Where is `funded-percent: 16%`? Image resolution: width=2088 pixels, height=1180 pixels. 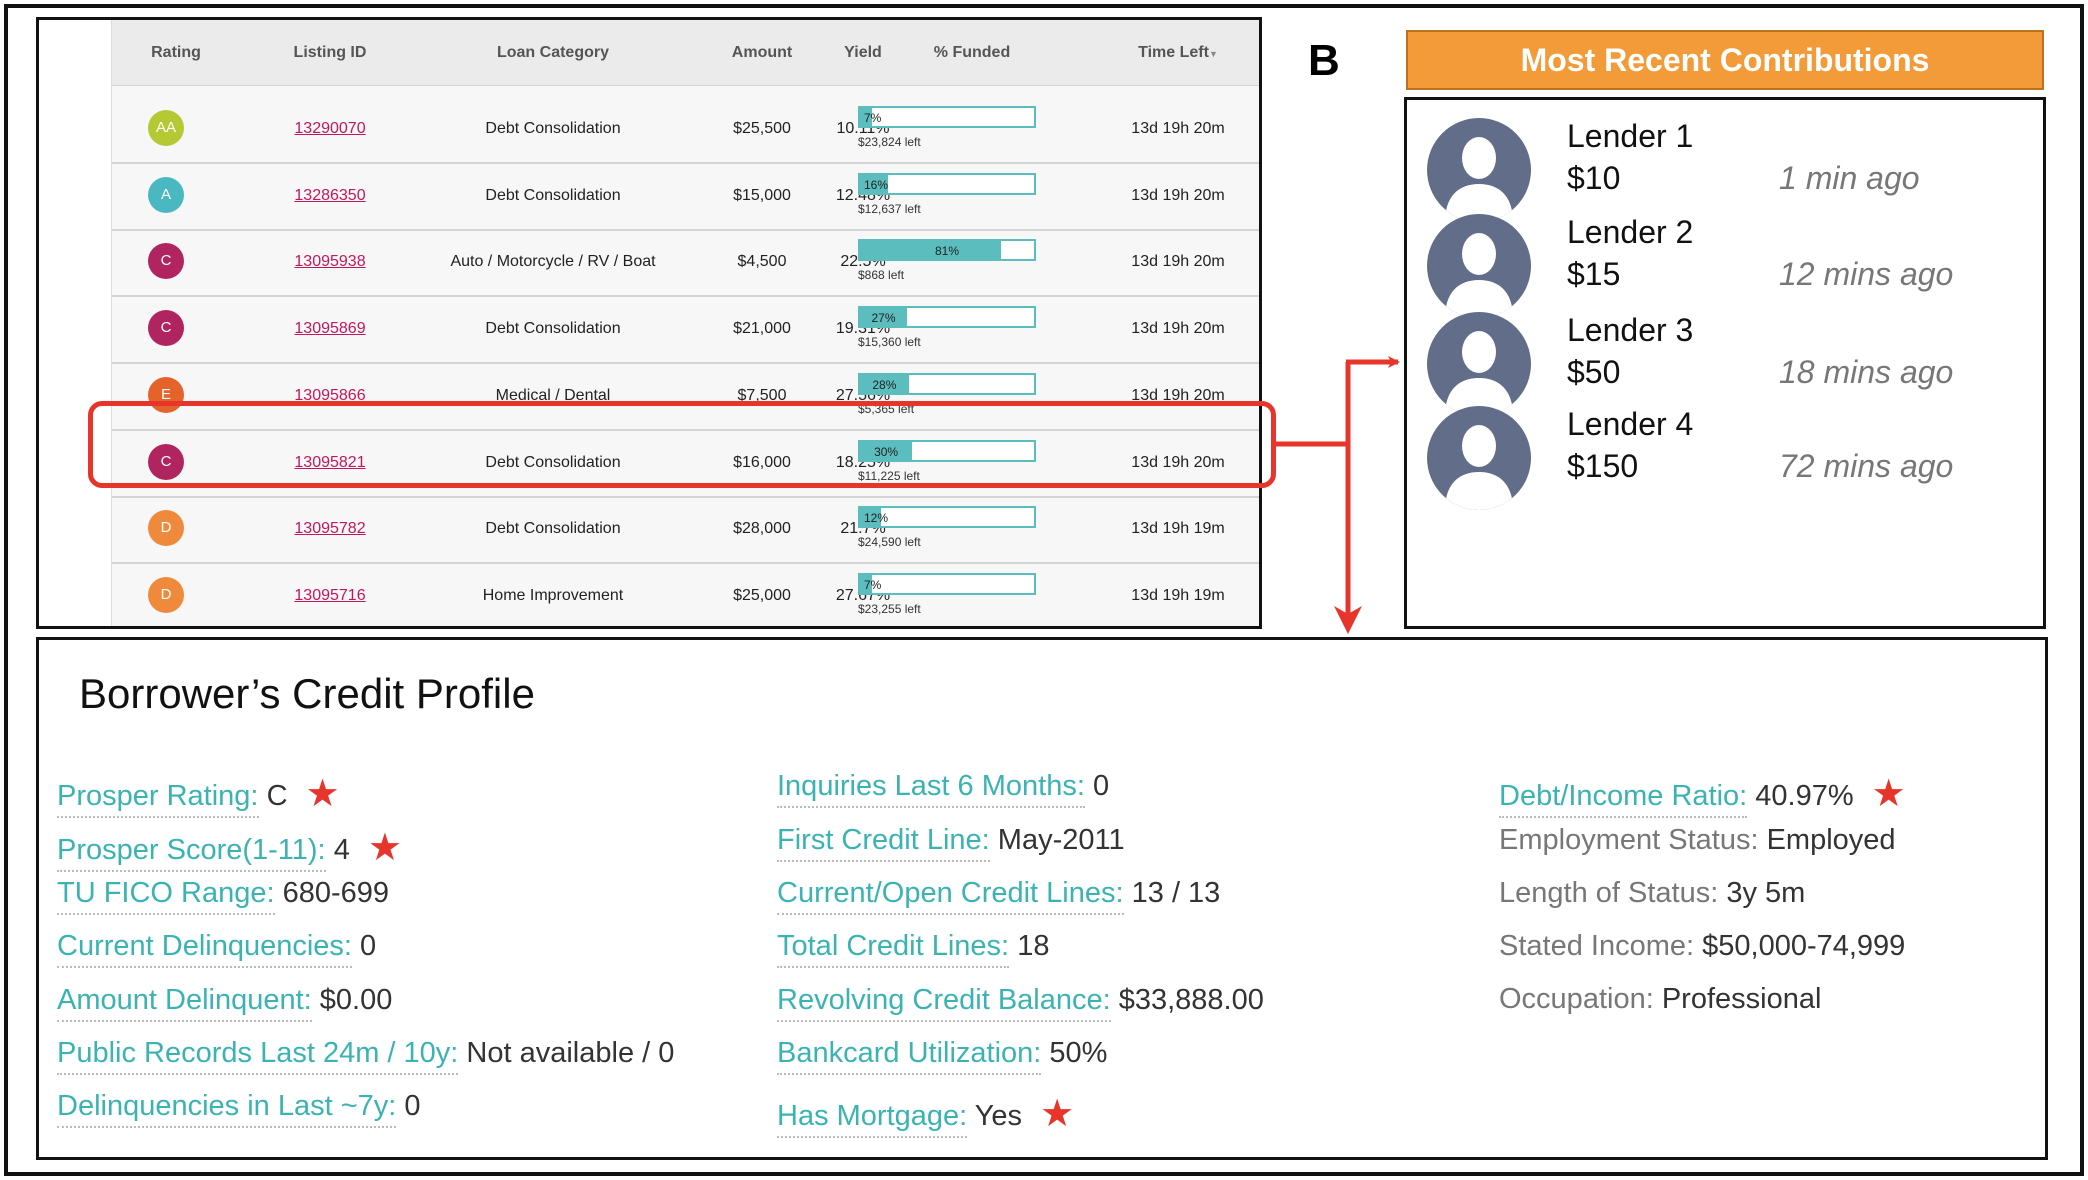
funded-percent: 16% is located at coordinates (876, 184).